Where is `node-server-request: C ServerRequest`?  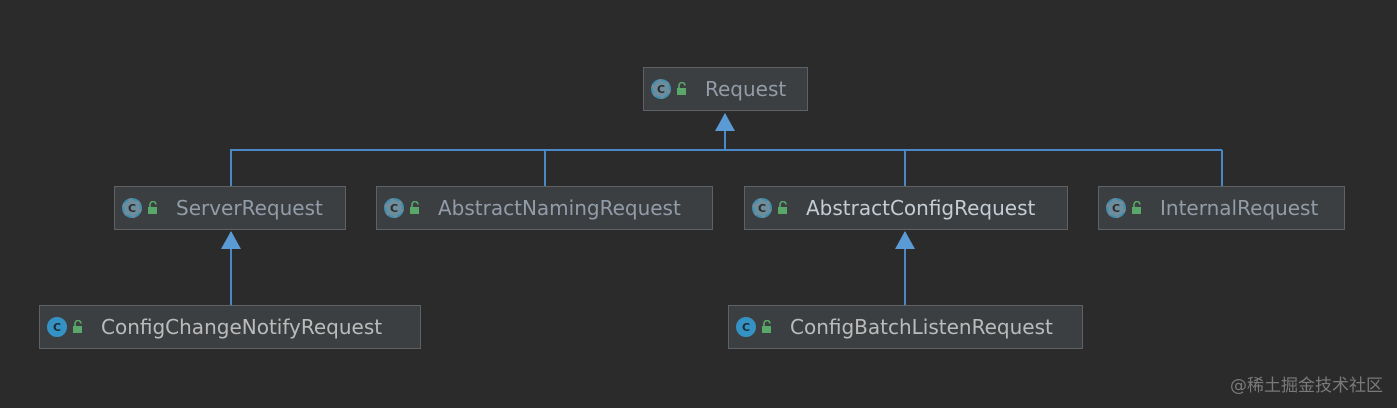
node-server-request: C ServerRequest is located at coordinates (230, 208).